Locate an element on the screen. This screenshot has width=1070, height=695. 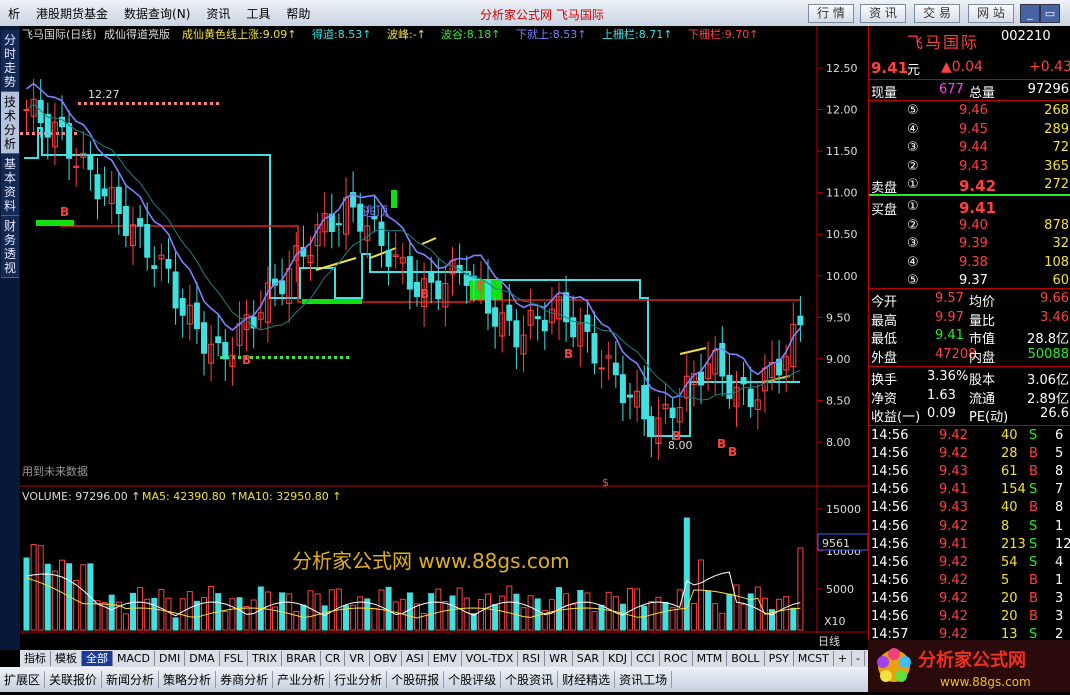
tab-financials: 财务透视 is located at coordinates (10, 247).